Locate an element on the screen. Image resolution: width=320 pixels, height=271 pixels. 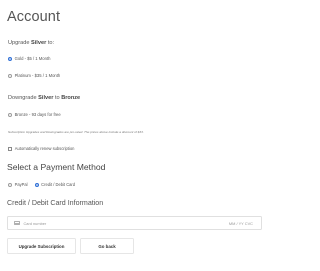
upgrade-option-gold: Gold - $5 / 1 Month is located at coordinates (29, 58).